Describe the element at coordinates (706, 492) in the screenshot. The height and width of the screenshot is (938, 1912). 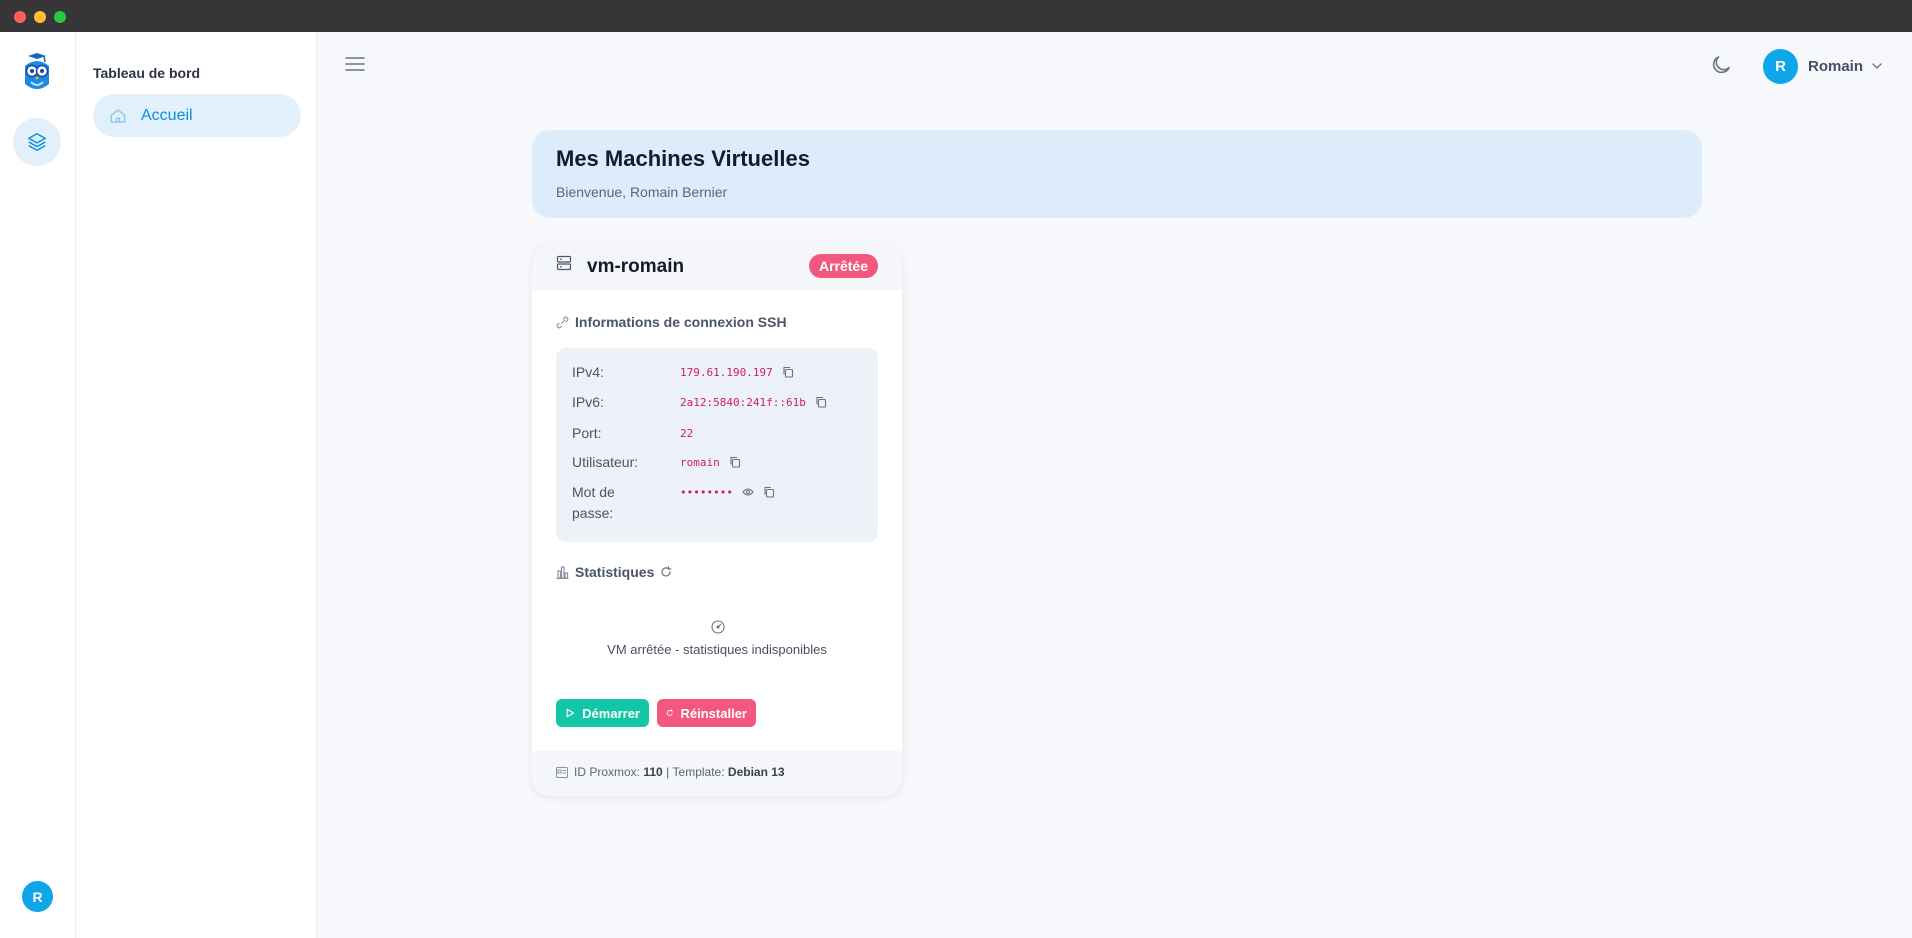
I see `password-value: ••••••••` at that location.